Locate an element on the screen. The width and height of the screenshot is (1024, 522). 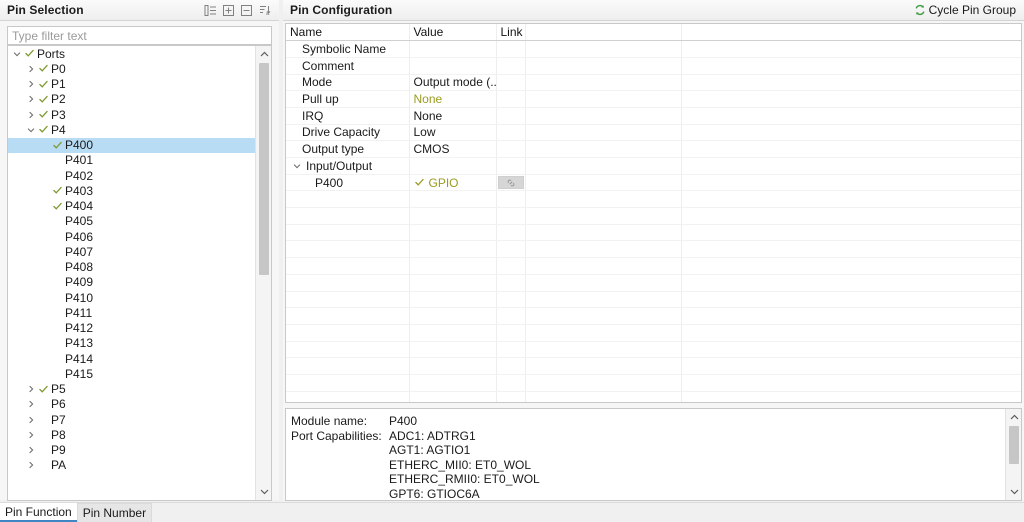
tree-item-p2: P2 is located at coordinates (131, 99).